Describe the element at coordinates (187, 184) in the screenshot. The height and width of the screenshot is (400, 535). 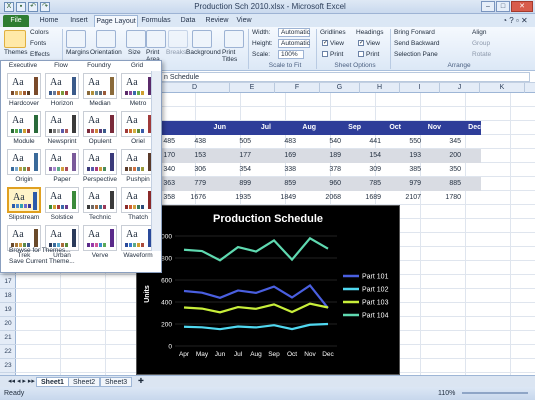
I see `table-cell: 779` at that location.